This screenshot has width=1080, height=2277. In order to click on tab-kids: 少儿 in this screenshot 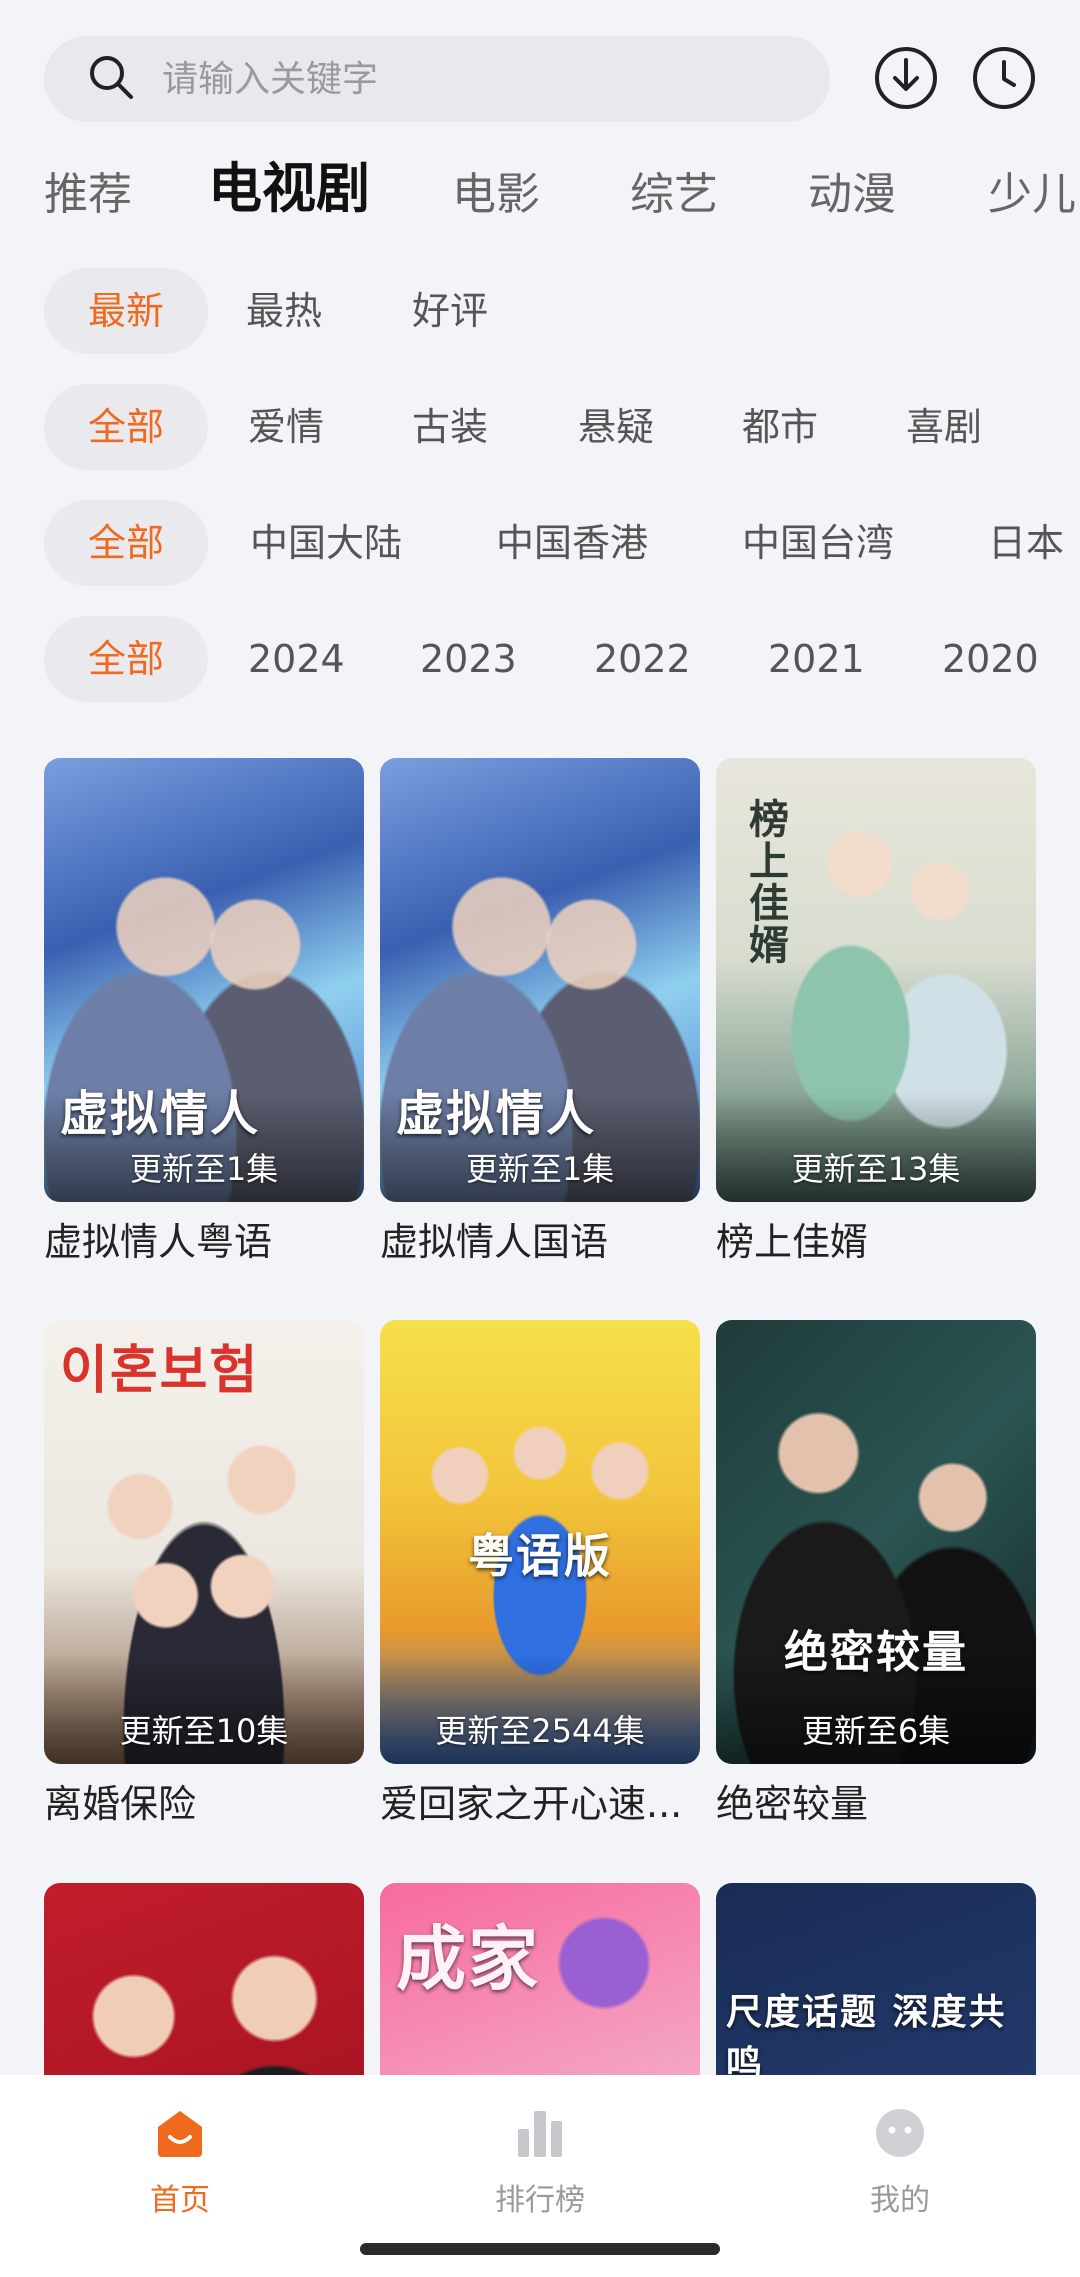, I will do `click(1032, 195)`.